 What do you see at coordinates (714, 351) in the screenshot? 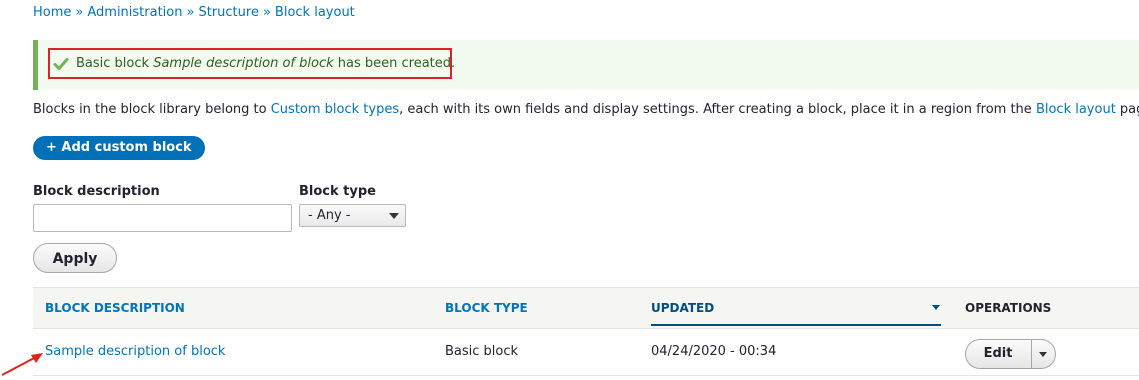
I see `updated-cell: 04/24/2020 - 00:34` at bounding box center [714, 351].